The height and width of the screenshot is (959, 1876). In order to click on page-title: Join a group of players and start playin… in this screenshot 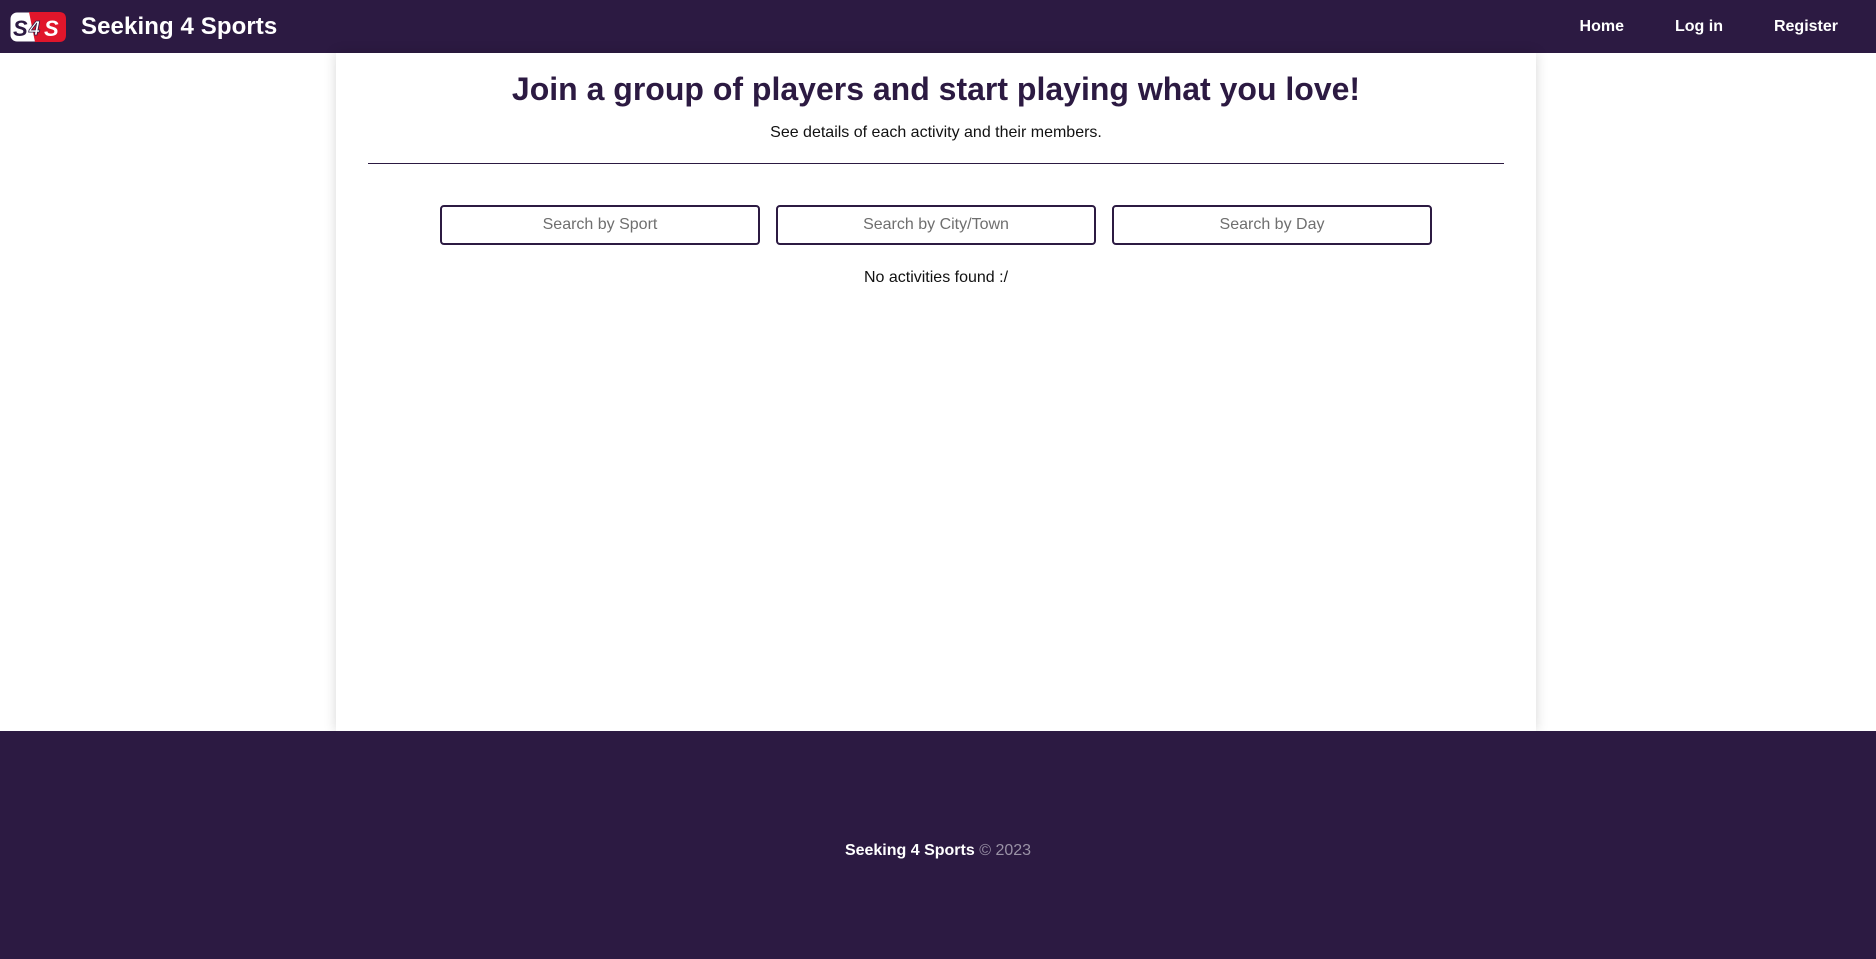, I will do `click(936, 89)`.